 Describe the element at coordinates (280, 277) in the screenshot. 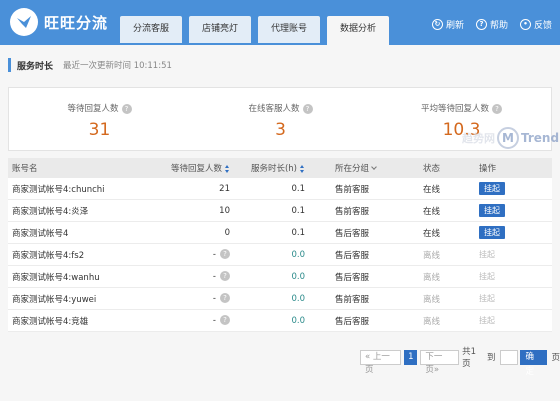

I see `table-row: 商家测试帐号4:wanhu -? 0.0 售后客服 离线 挂起` at that location.